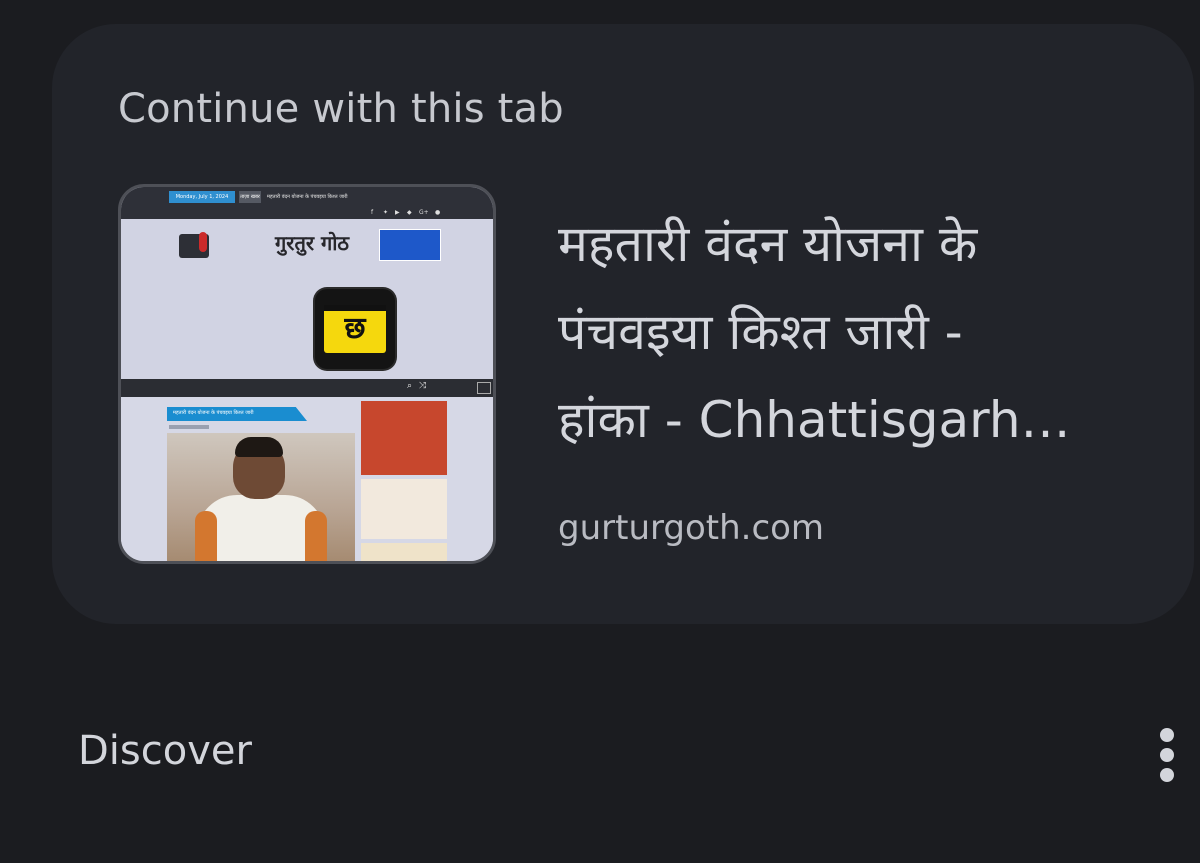  Describe the element at coordinates (409, 212) in the screenshot. I see `share-icon: ◆` at that location.